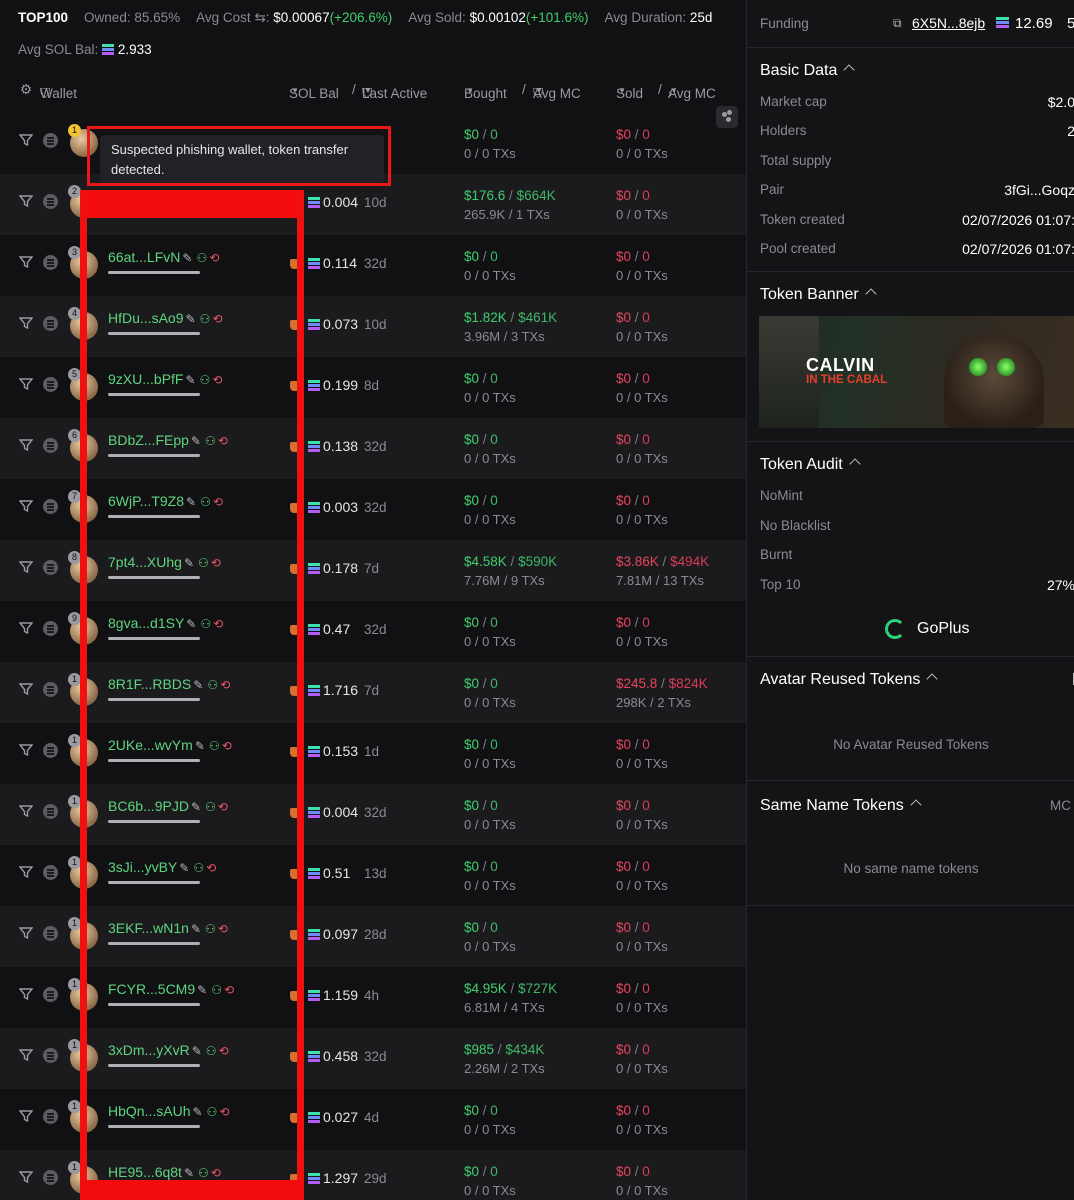 The height and width of the screenshot is (1200, 1074). Describe the element at coordinates (897, 23) in the screenshot. I see `copy-icon: ⧉` at that location.